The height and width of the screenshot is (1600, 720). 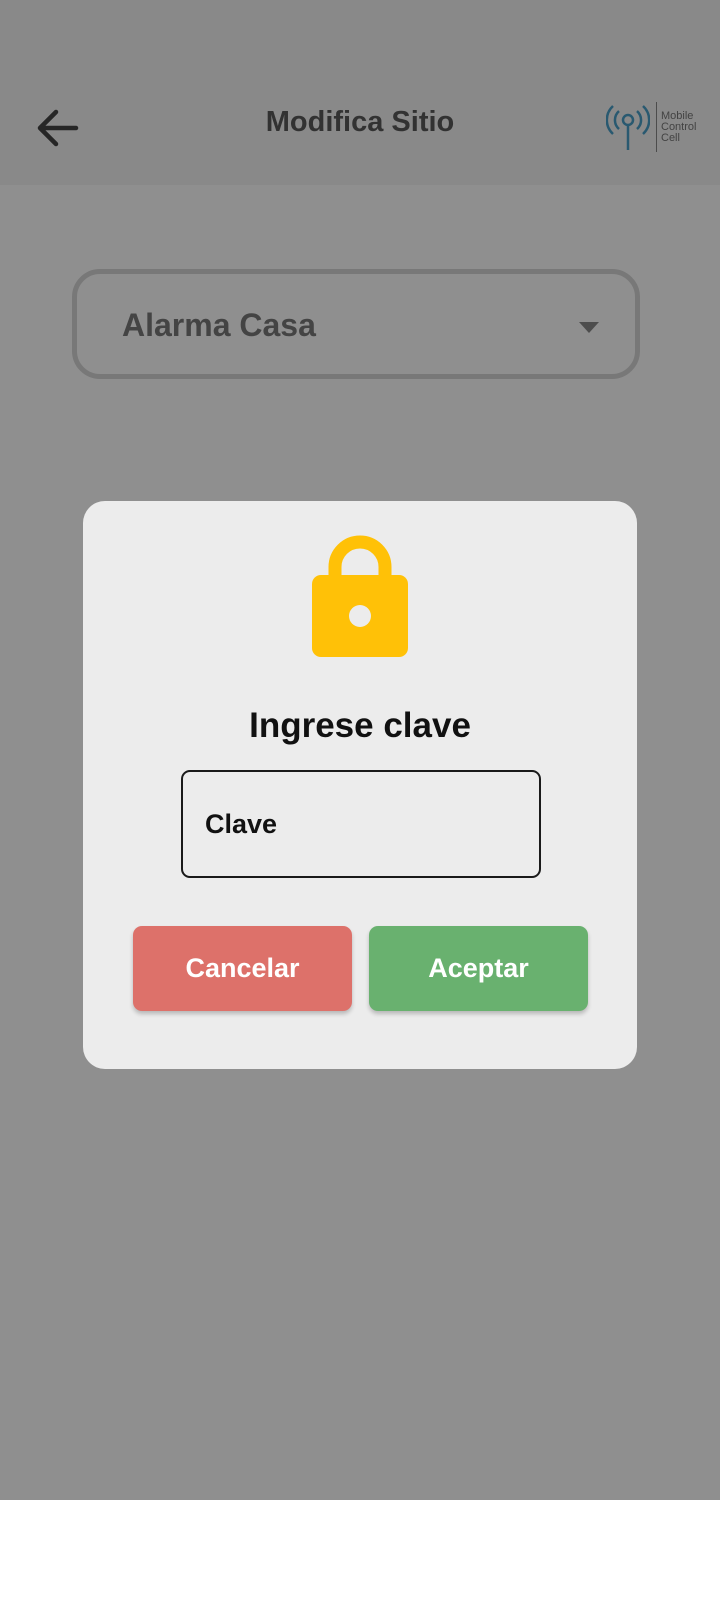 I want to click on dialog-title: Ingrese clave, so click(x=360, y=725).